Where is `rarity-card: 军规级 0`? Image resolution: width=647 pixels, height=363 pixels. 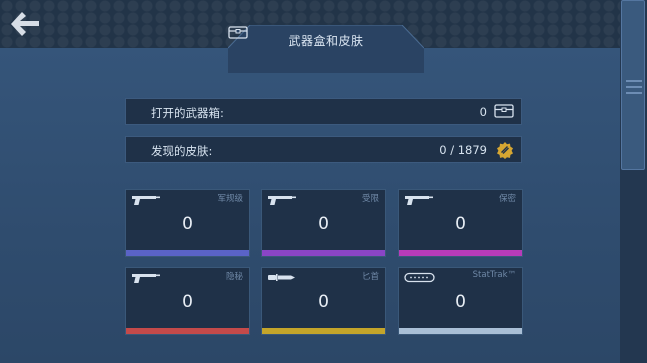 rarity-card: 军规级 0 is located at coordinates (187, 223).